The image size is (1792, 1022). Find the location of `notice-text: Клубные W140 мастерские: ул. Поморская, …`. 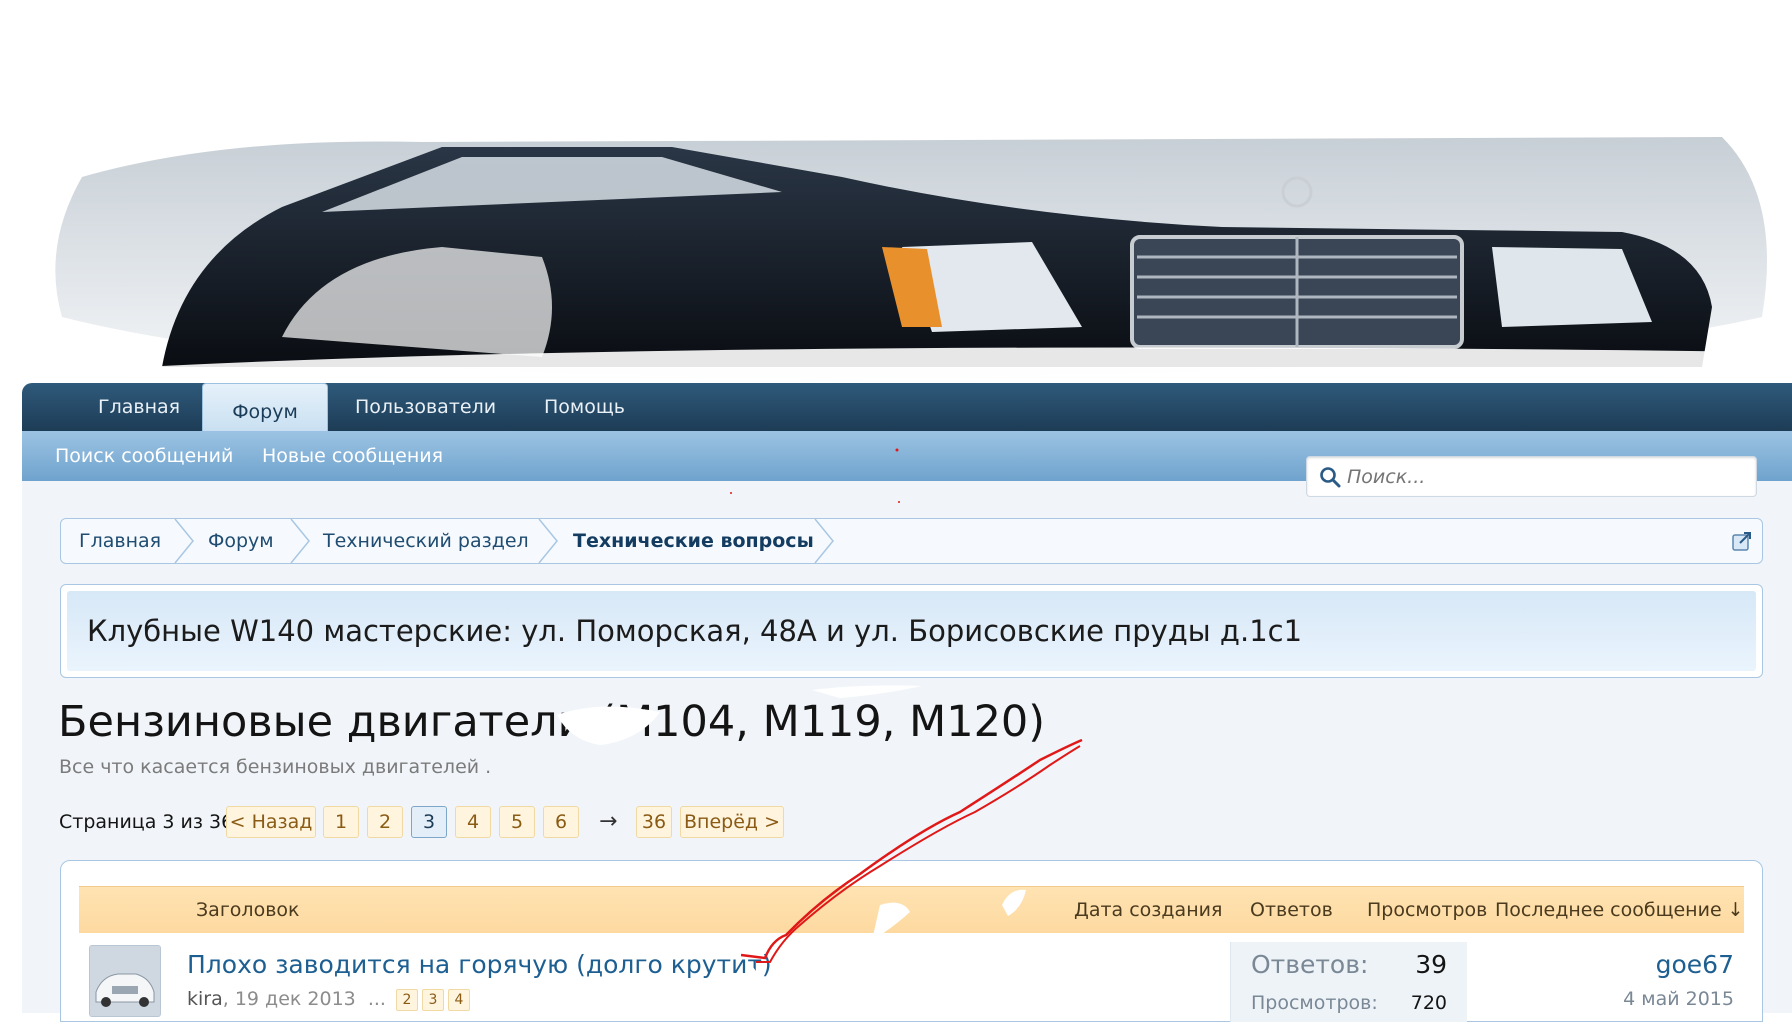

notice-text: Клубные W140 мастерские: ул. Поморская, … is located at coordinates (695, 631).